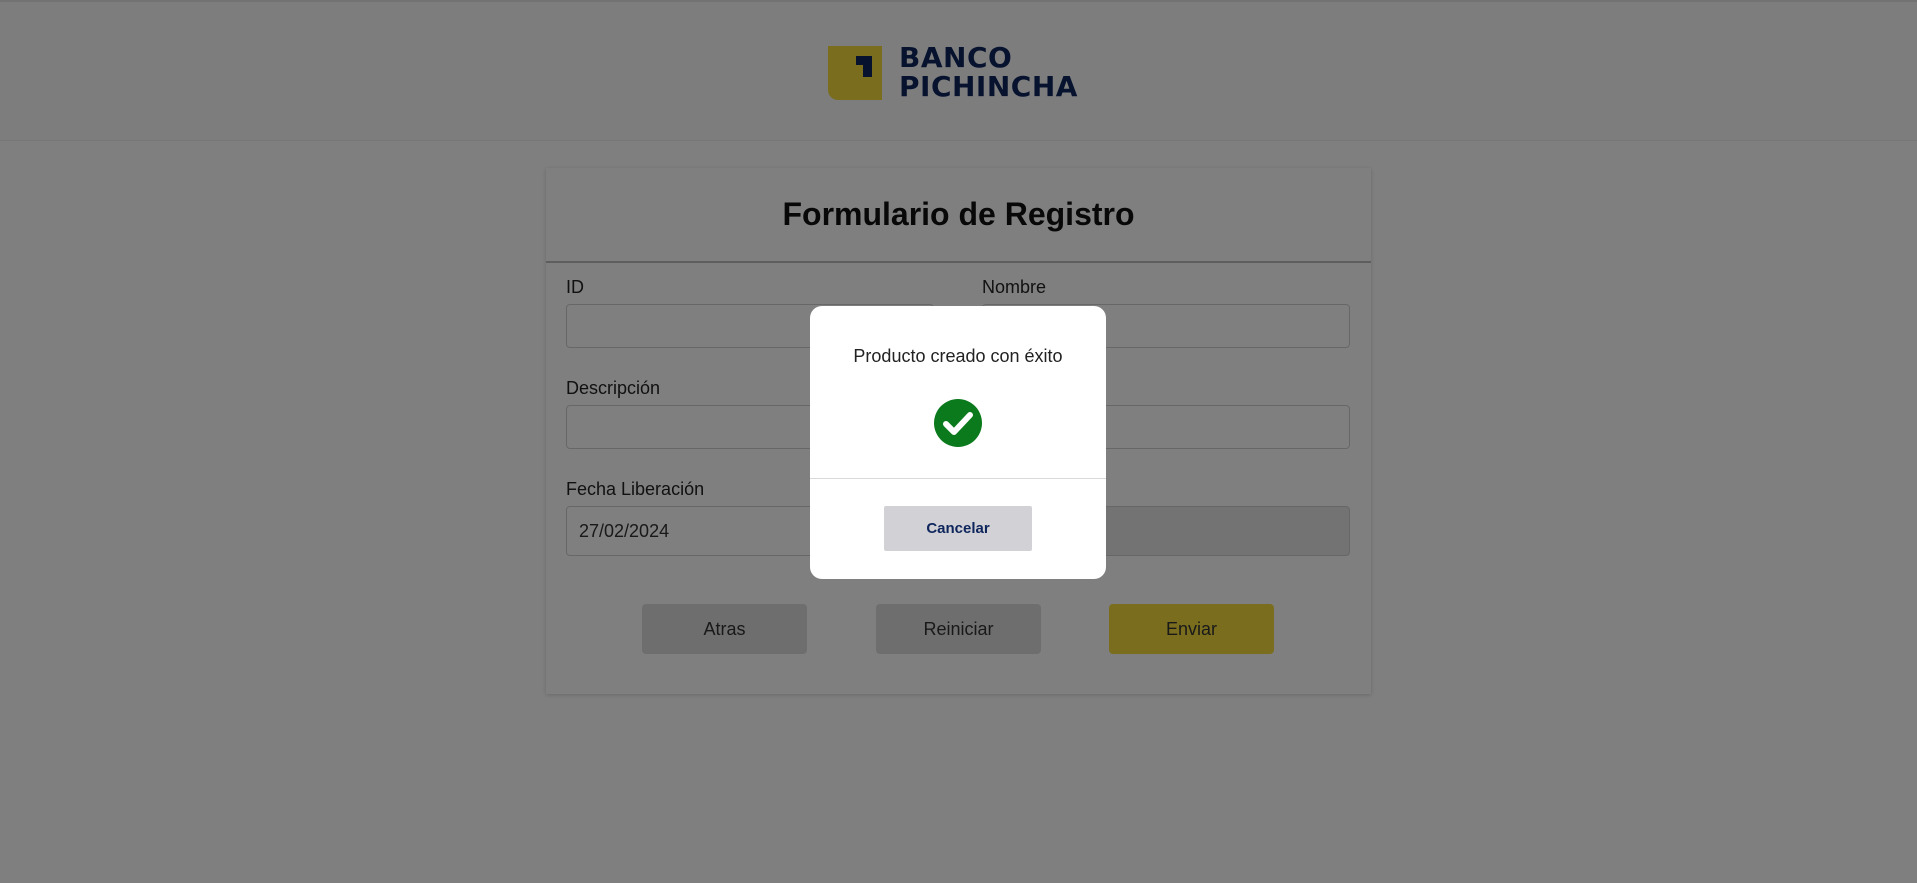 The height and width of the screenshot is (883, 1917). I want to click on success-message: Producto creado con éxito, so click(958, 356).